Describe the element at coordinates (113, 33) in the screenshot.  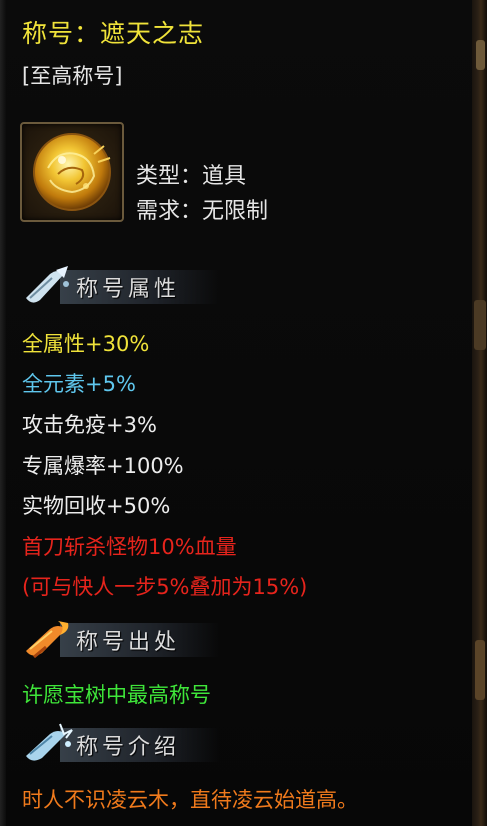
I see `title-name: 称号：遮天之志` at that location.